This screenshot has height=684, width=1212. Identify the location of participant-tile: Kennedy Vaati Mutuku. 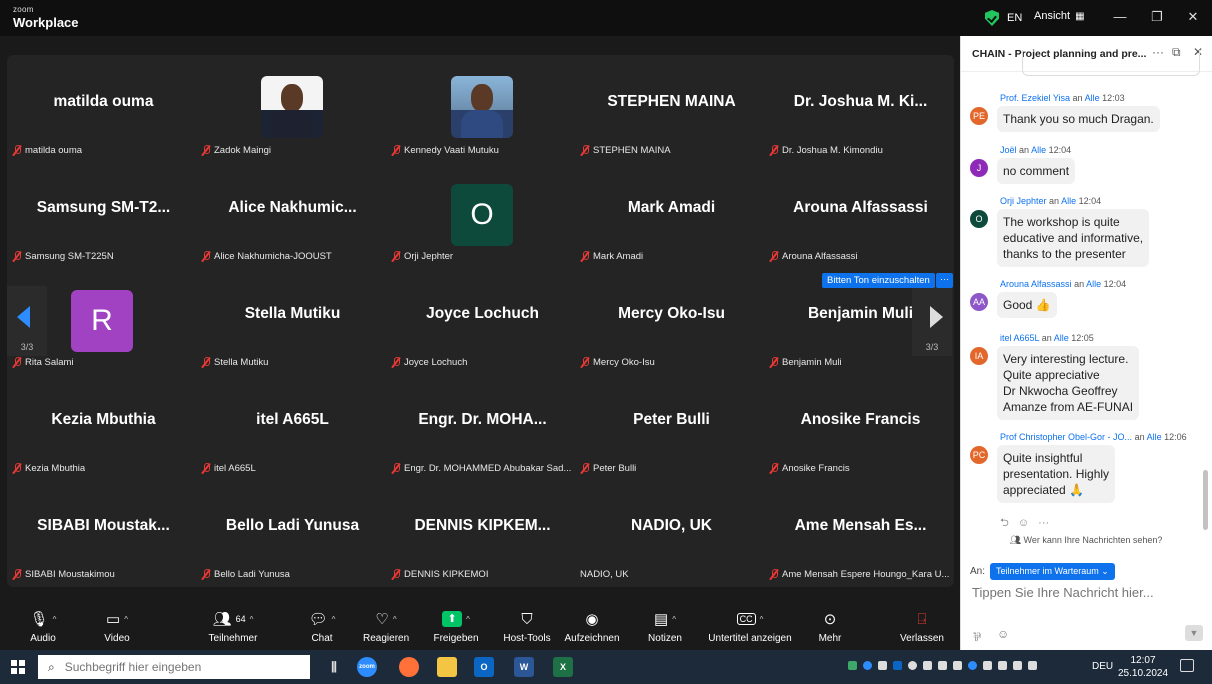
(482, 109).